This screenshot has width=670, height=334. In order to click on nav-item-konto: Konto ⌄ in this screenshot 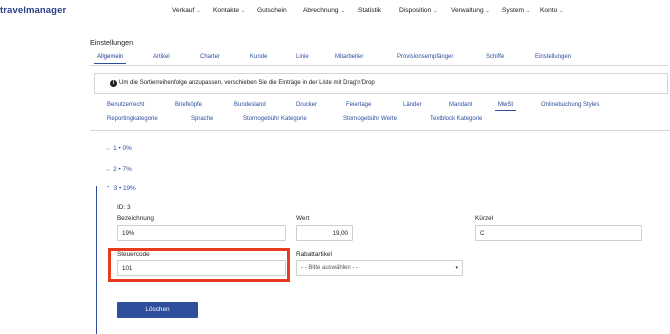, I will do `click(551, 10)`.